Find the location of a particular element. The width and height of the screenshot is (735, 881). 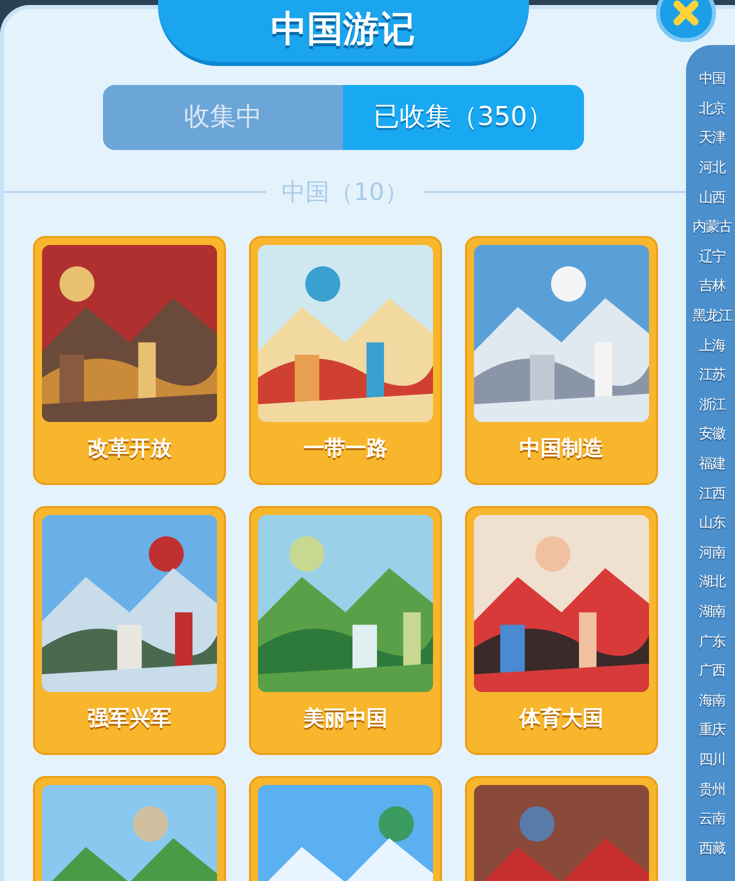

sidebar-item: 广东 is located at coordinates (712, 642).